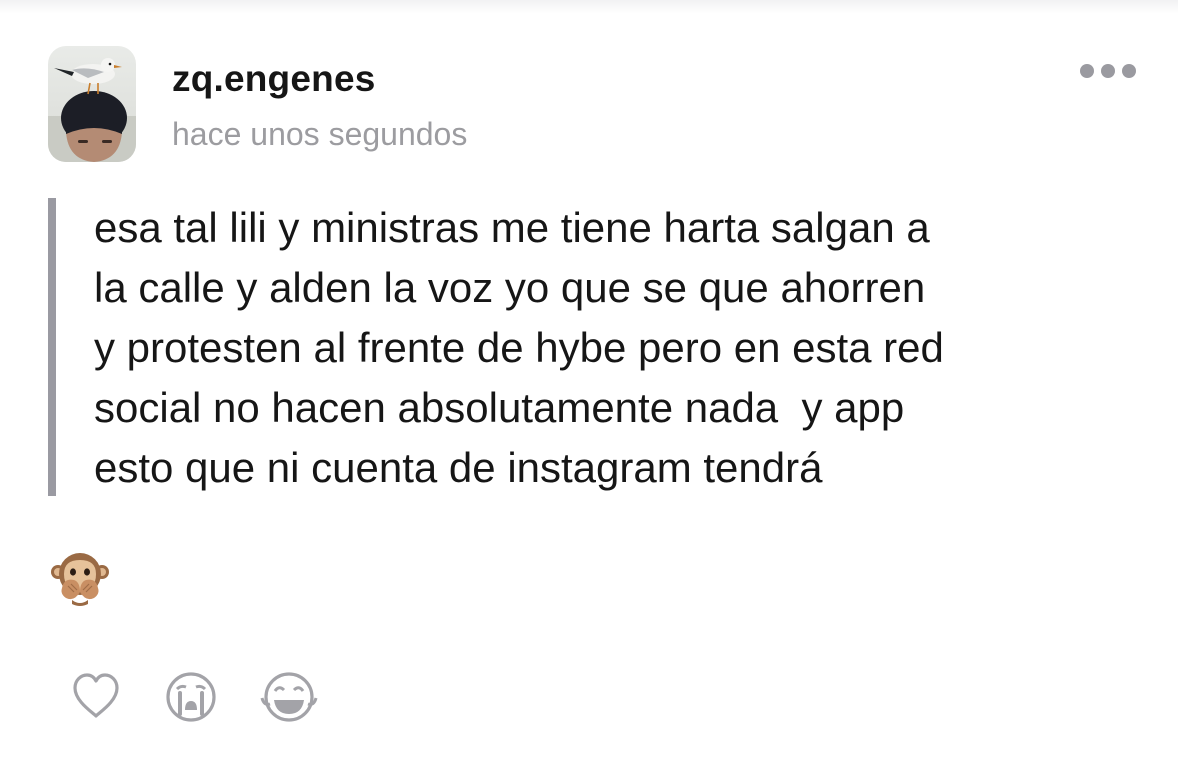 The width and height of the screenshot is (1178, 770). I want to click on post-timestamp: hace unos segundos, so click(320, 134).